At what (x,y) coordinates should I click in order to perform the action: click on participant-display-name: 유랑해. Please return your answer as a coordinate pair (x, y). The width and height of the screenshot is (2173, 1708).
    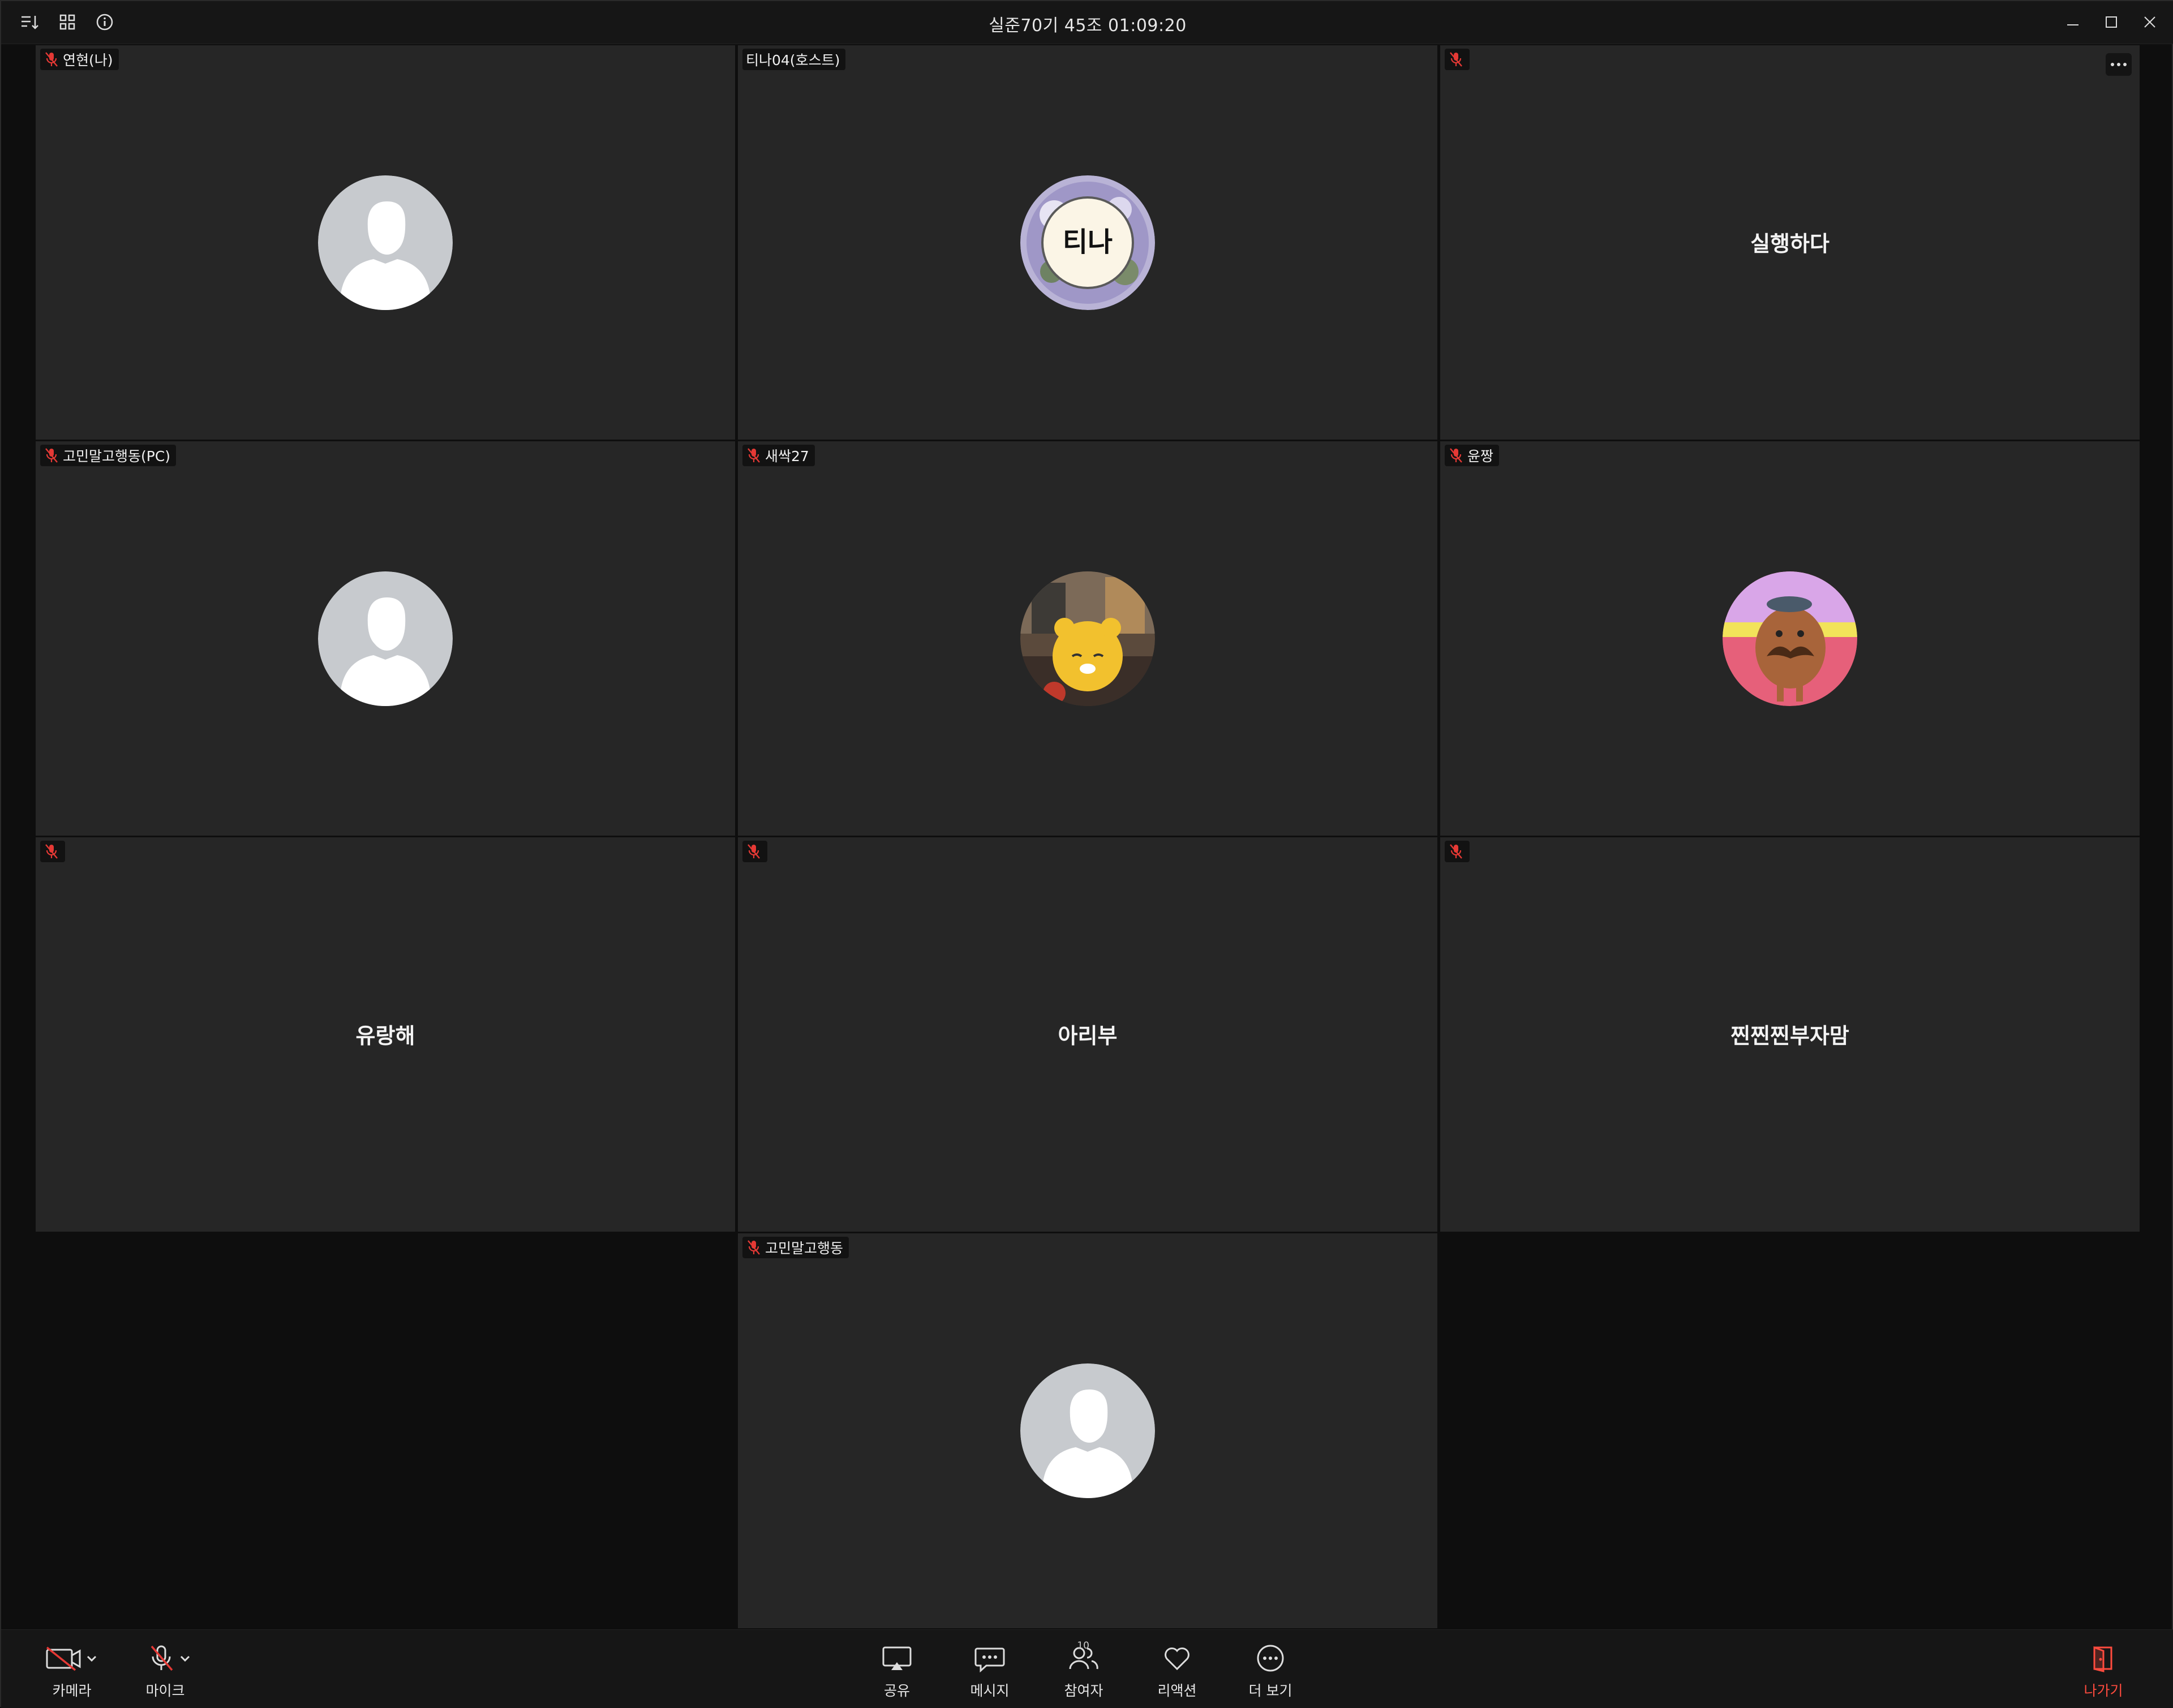
    Looking at the image, I should click on (385, 1035).